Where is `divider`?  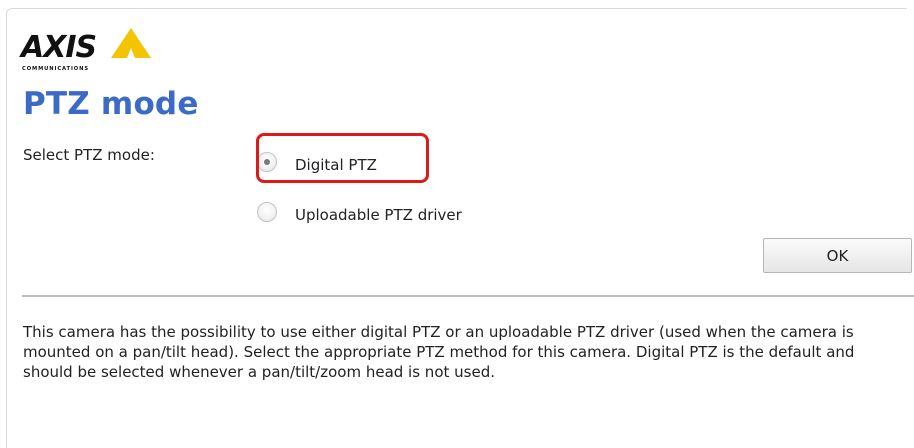 divider is located at coordinates (468, 296).